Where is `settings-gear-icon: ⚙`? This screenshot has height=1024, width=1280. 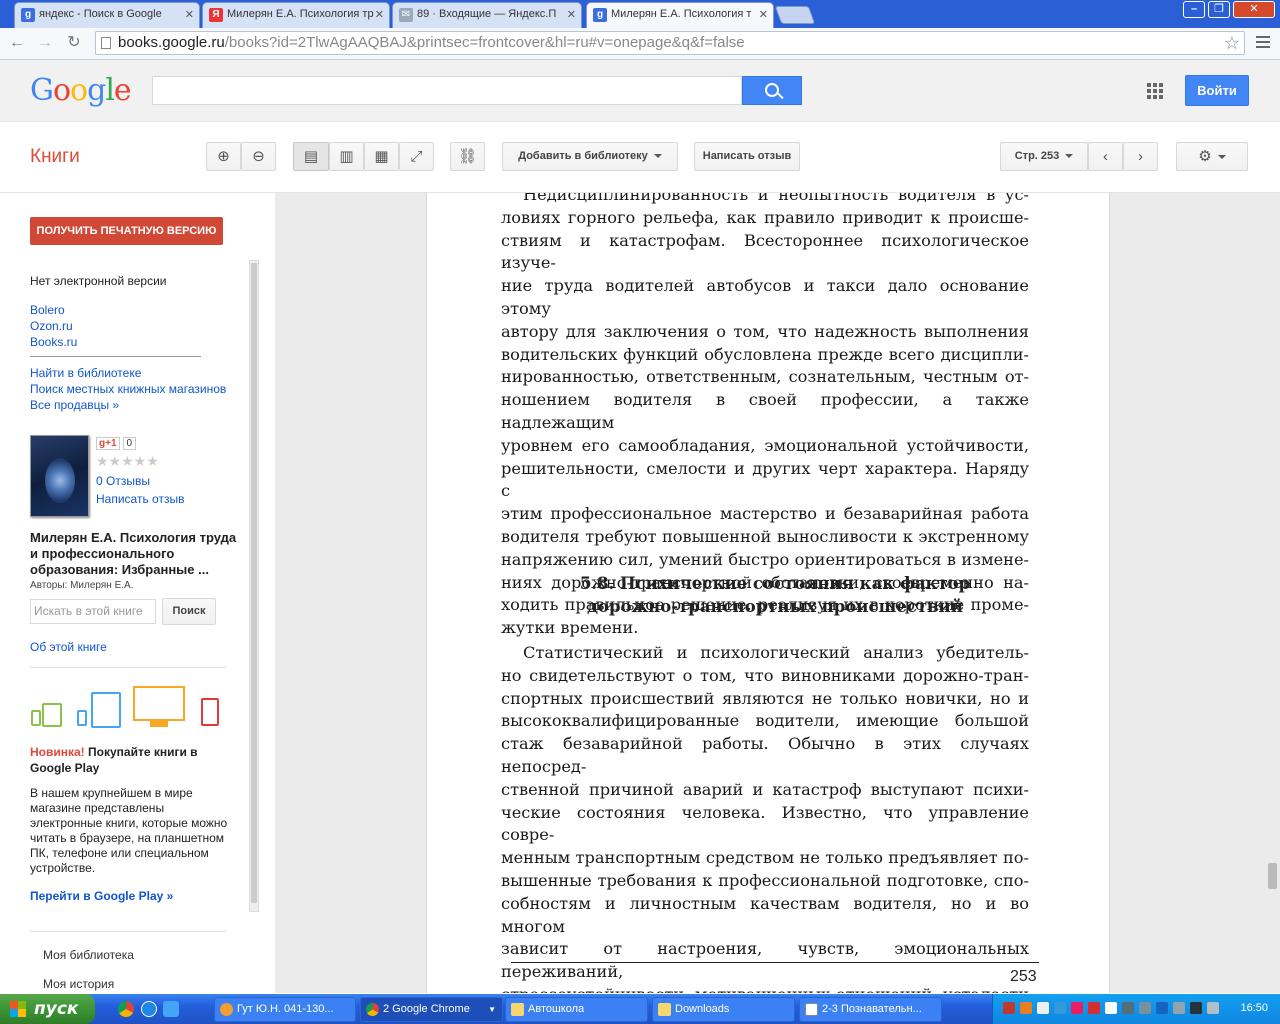 settings-gear-icon: ⚙ is located at coordinates (1212, 156).